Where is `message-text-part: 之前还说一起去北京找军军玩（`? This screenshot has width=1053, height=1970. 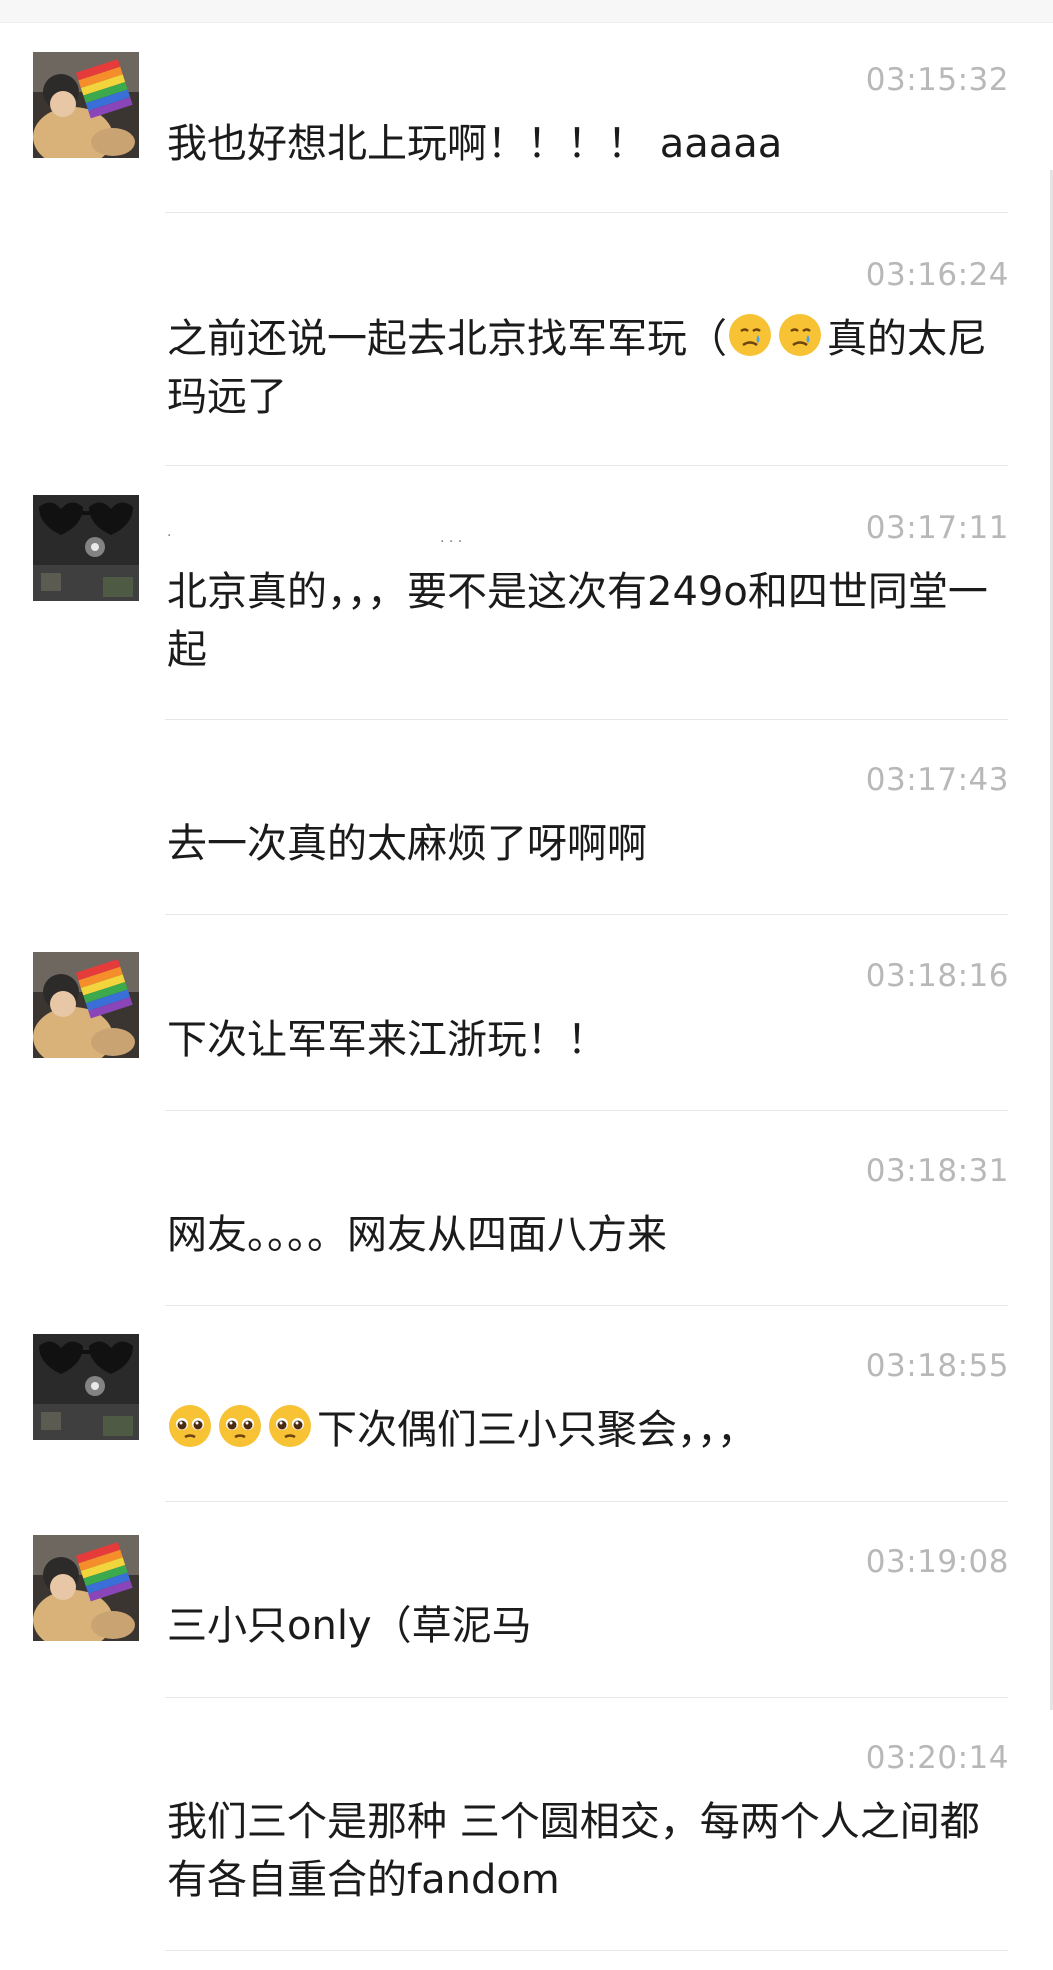
message-text-part: 之前还说一起去北京找军军玩（ is located at coordinates (447, 339).